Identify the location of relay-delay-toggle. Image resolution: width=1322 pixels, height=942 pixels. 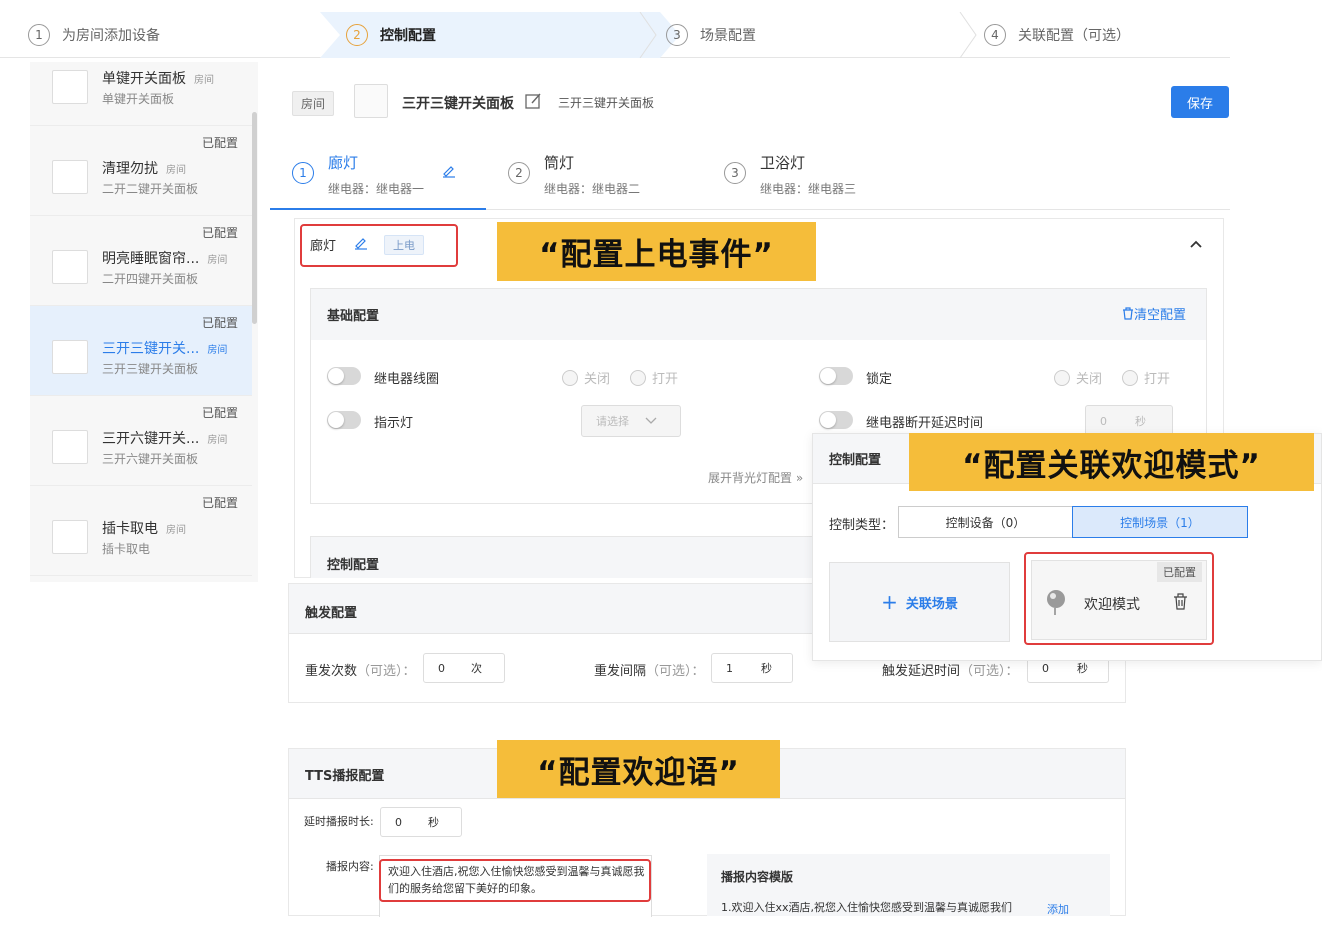
(836, 420).